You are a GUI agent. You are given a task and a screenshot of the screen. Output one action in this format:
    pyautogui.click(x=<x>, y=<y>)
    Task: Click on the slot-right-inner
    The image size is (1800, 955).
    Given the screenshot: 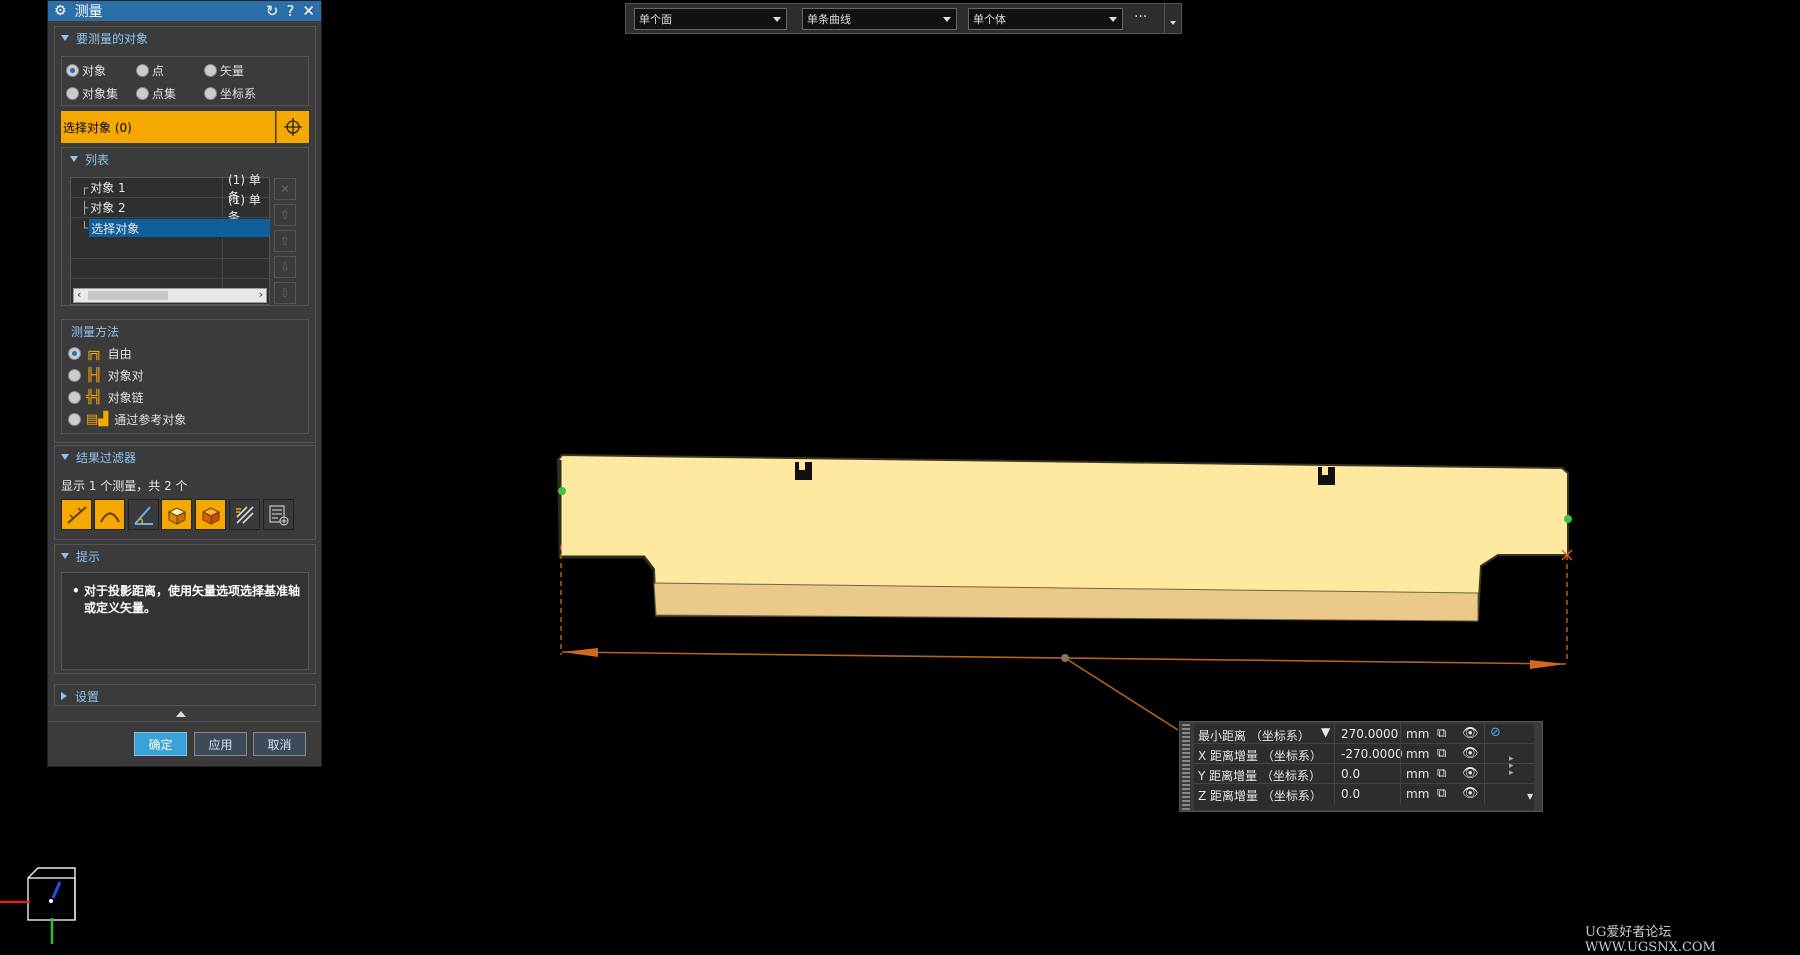 What is the action you would take?
    pyautogui.click(x=1325, y=471)
    